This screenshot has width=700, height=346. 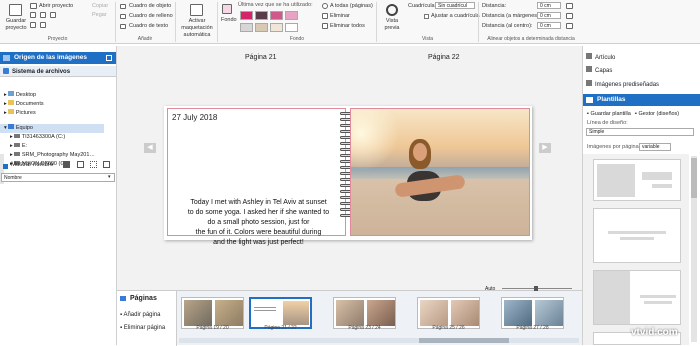 What do you see at coordinates (6, 71) in the screenshot?
I see `file-system-icon` at bounding box center [6, 71].